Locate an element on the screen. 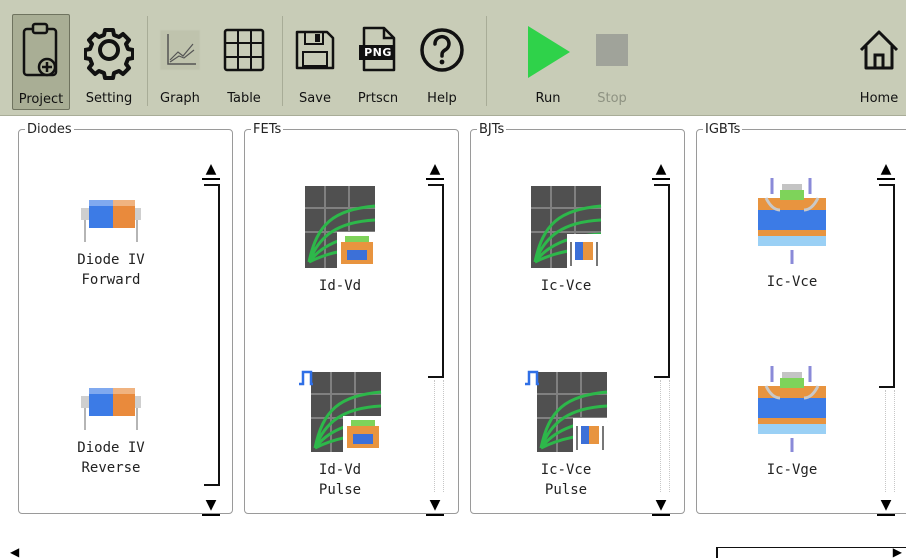  graph-icon is located at coordinates (180, 50).